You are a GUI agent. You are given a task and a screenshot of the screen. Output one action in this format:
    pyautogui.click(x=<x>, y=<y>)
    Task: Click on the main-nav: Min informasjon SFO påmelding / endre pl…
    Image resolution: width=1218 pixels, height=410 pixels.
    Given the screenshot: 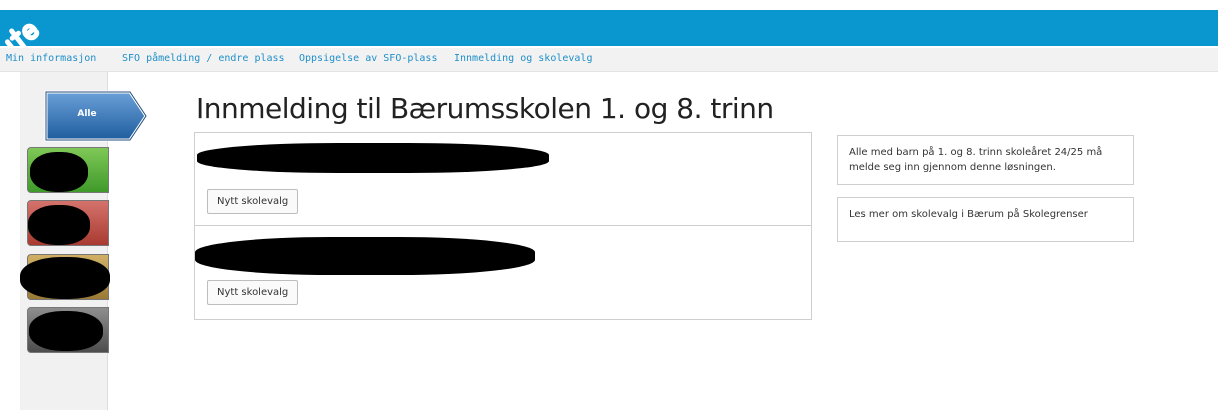 What is the action you would take?
    pyautogui.click(x=609, y=60)
    